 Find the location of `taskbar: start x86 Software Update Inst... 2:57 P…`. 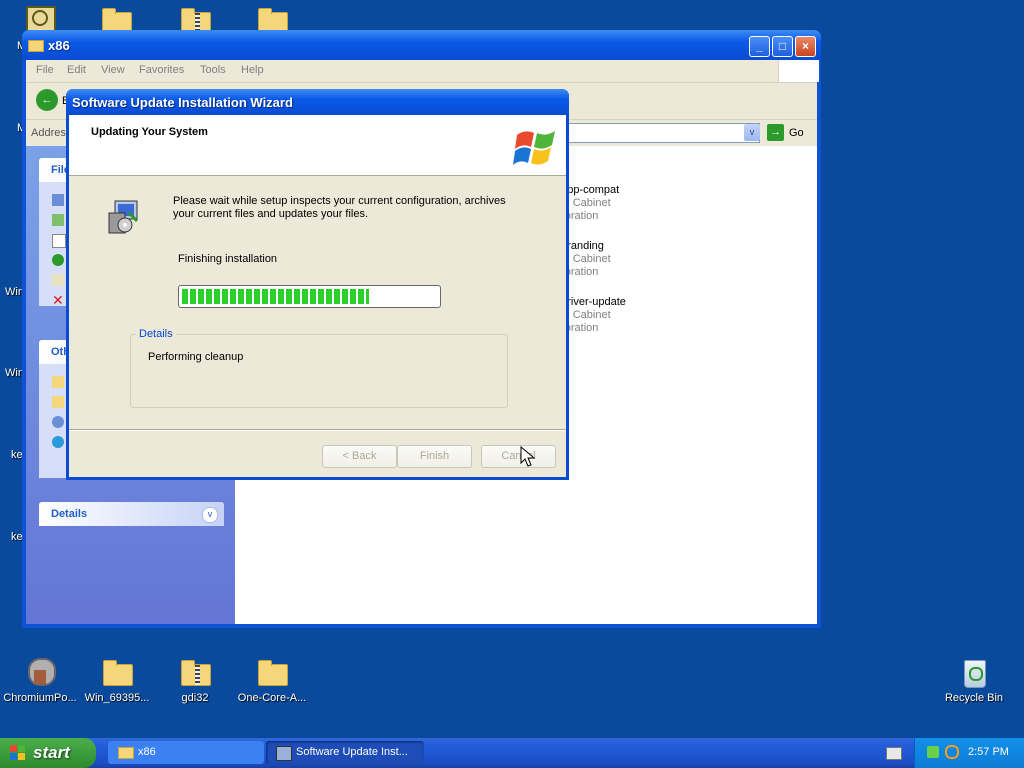

taskbar: start x86 Software Update Inst... 2:57 P… is located at coordinates (512, 753).